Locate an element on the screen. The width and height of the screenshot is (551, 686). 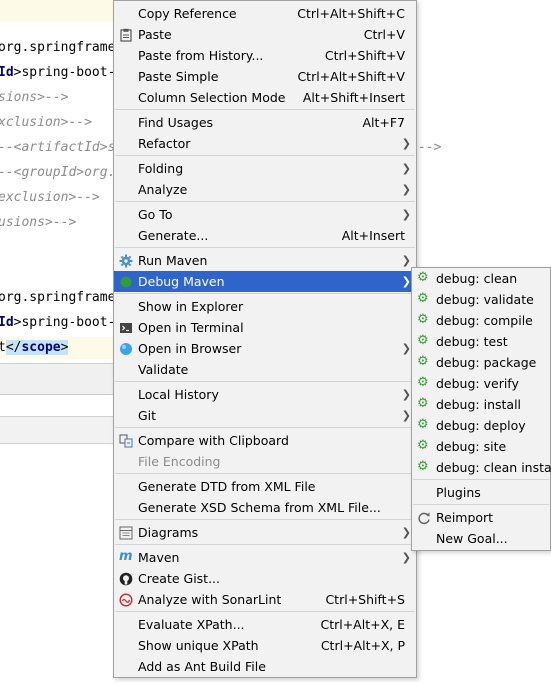
menu-item-run-maven: Run Maven ❯ is located at coordinates (265, 260).